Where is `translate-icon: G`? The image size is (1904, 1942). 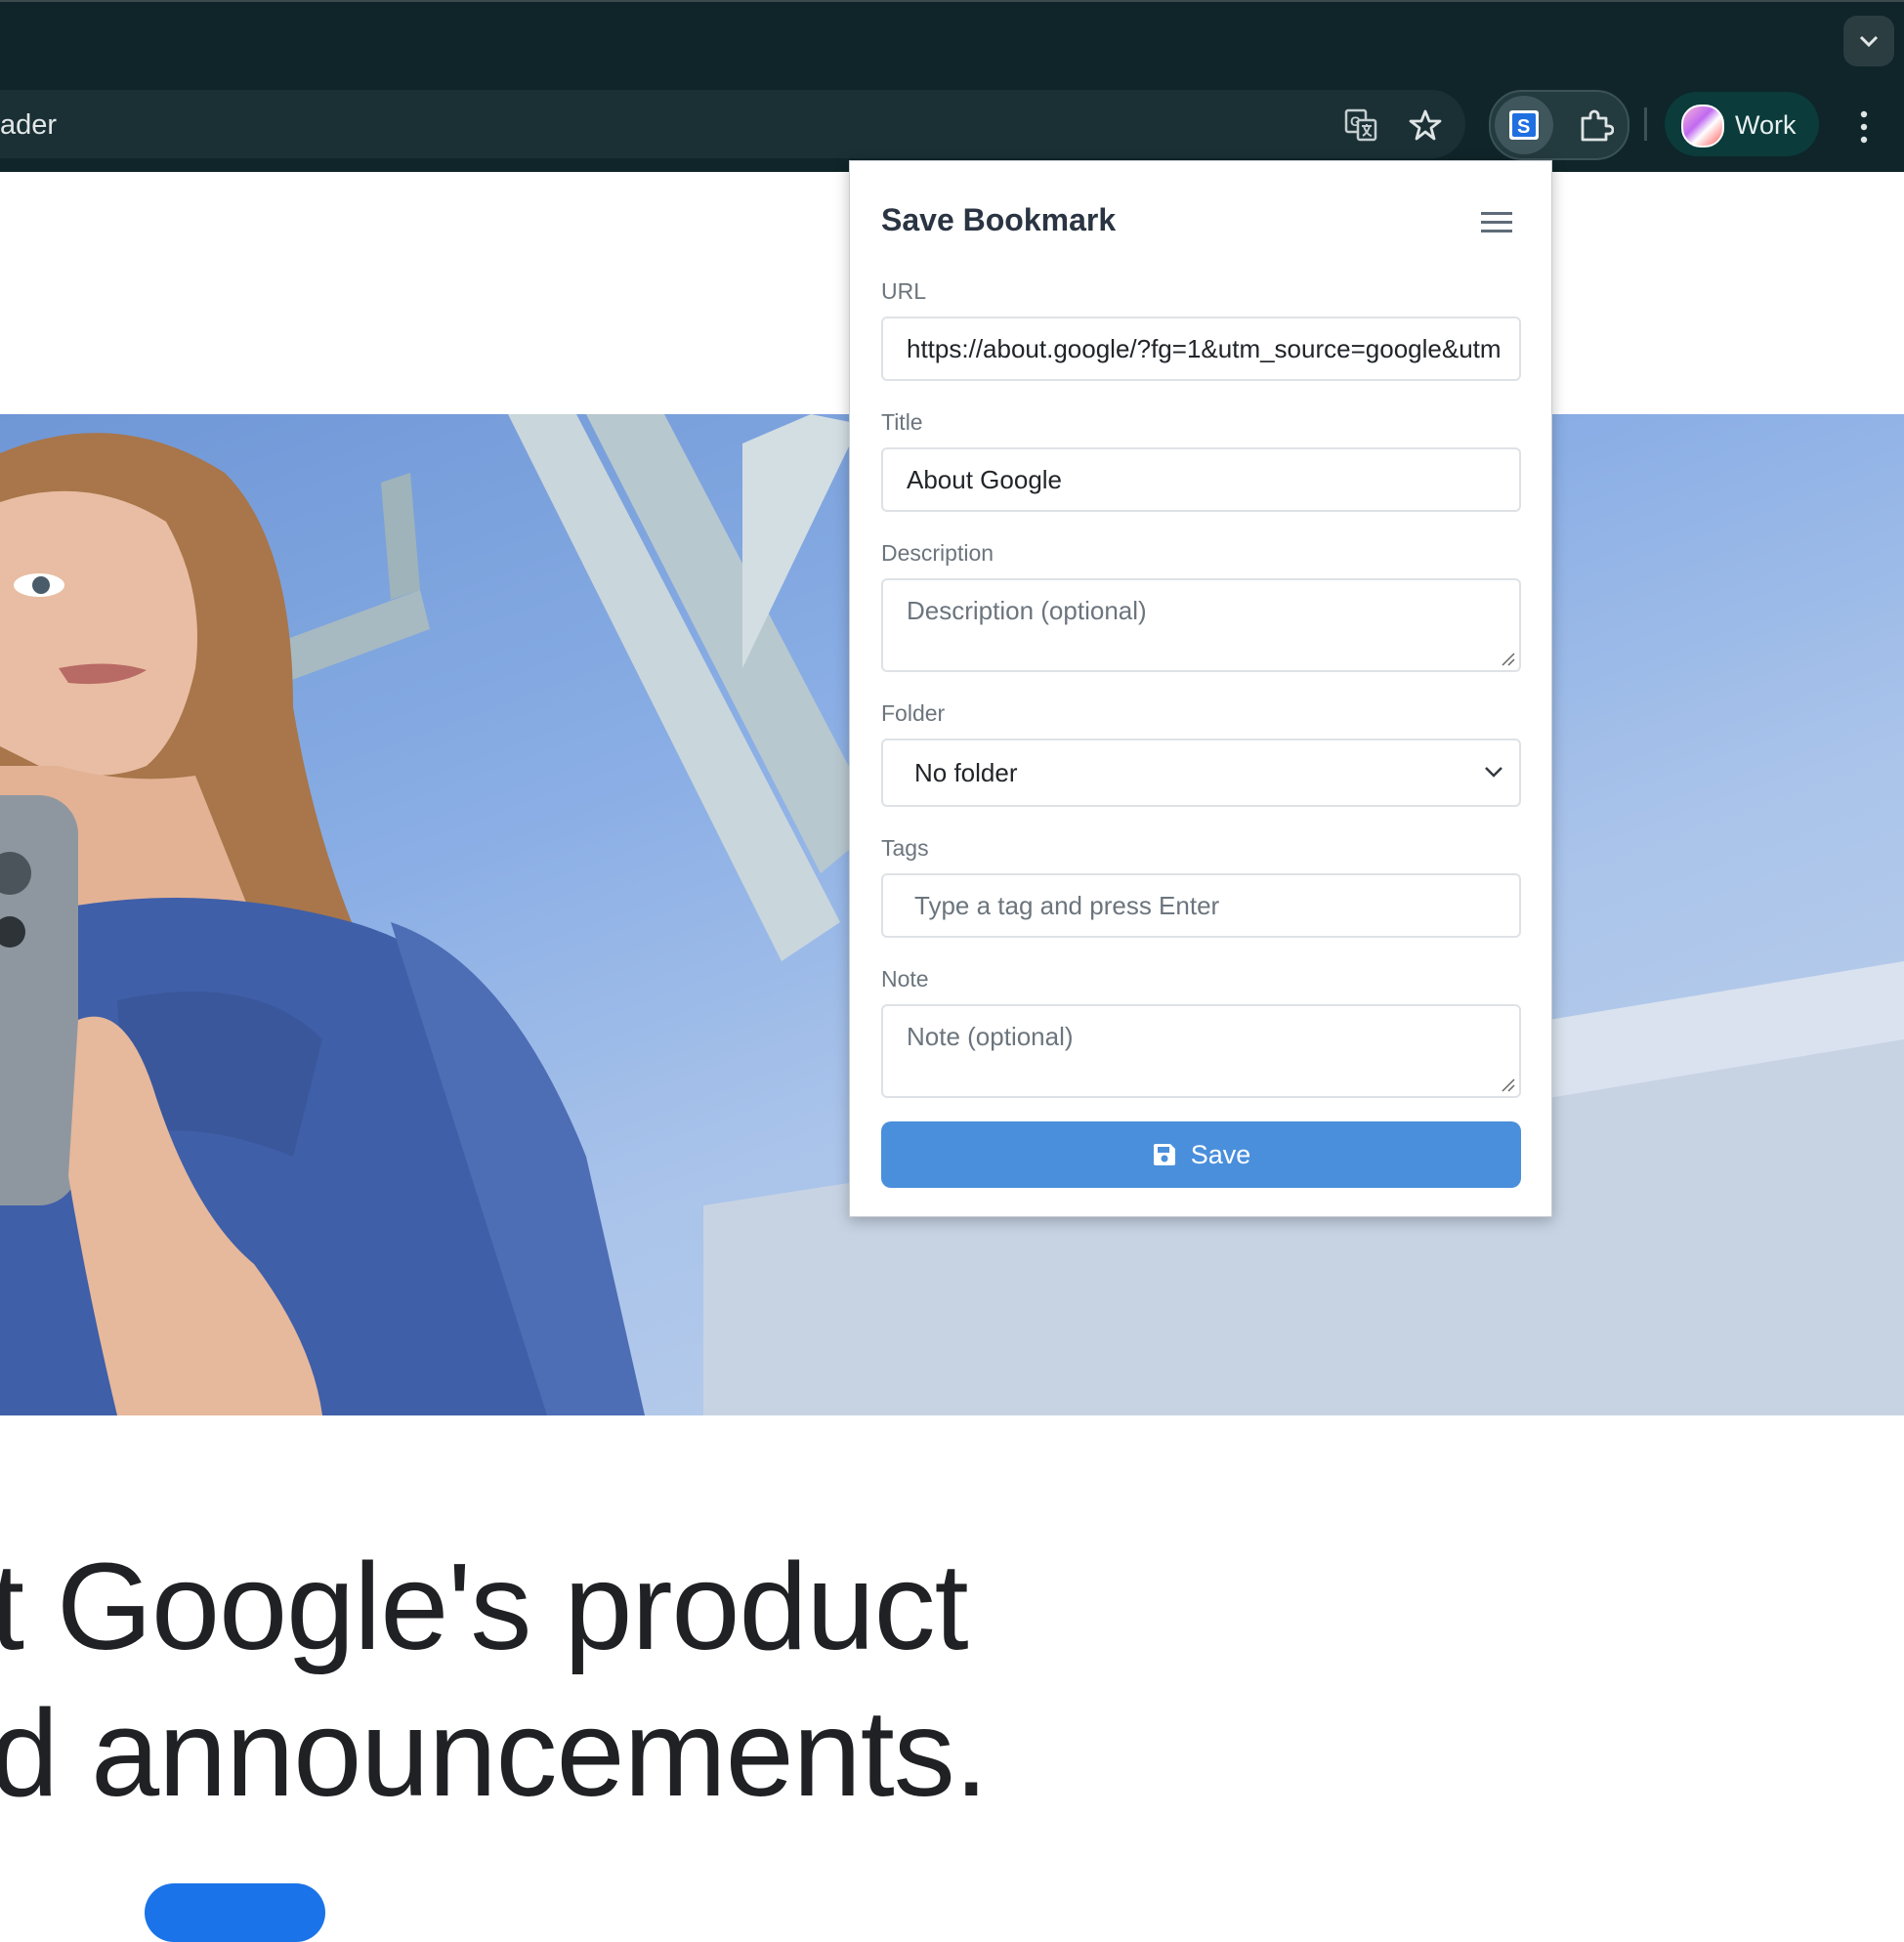 translate-icon: G is located at coordinates (1360, 125).